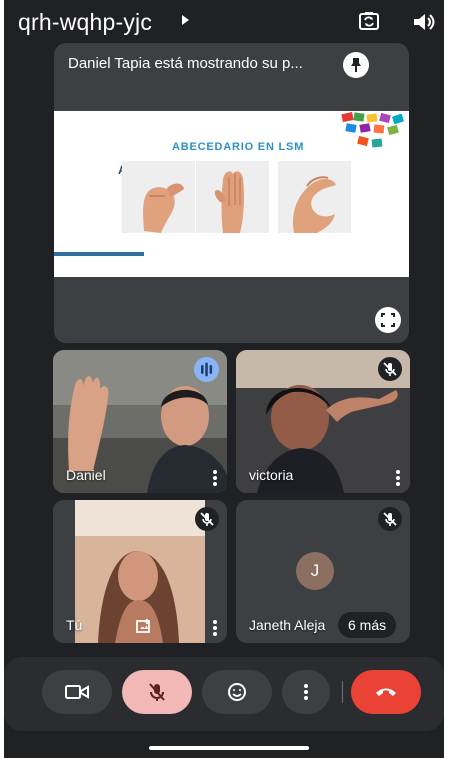 This screenshot has width=452, height=758. I want to click on microphone-button, so click(157, 692).